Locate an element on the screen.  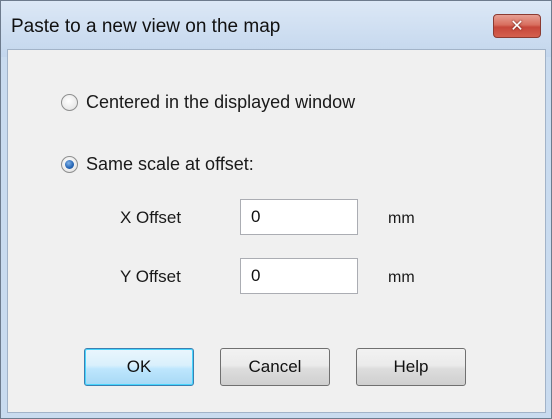
centered-option: Centered in the displayed window is located at coordinates (208, 102).